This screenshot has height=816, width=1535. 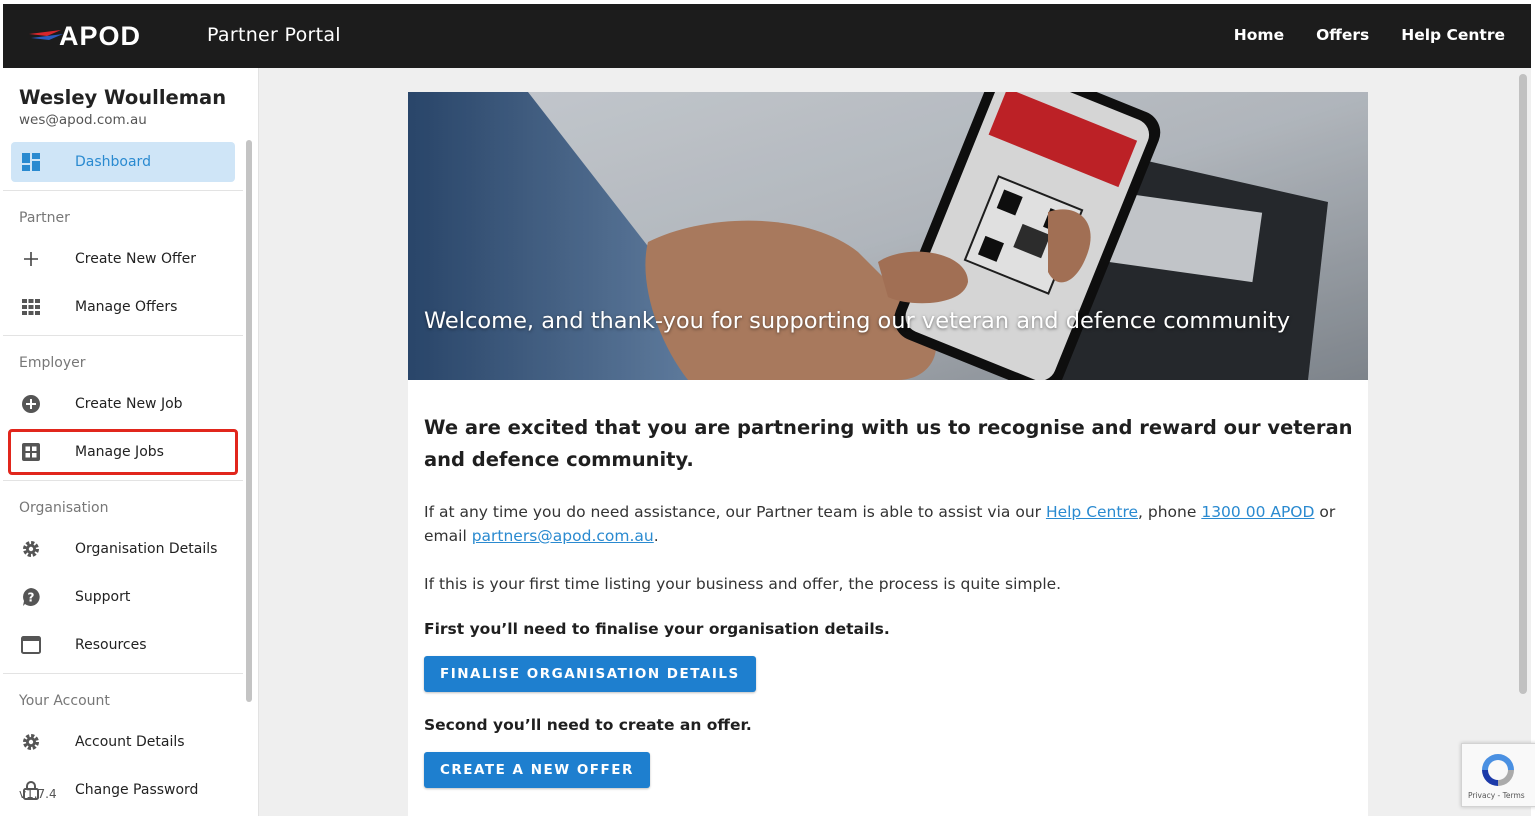 What do you see at coordinates (1498, 770) in the screenshot?
I see `recaptcha-icon` at bounding box center [1498, 770].